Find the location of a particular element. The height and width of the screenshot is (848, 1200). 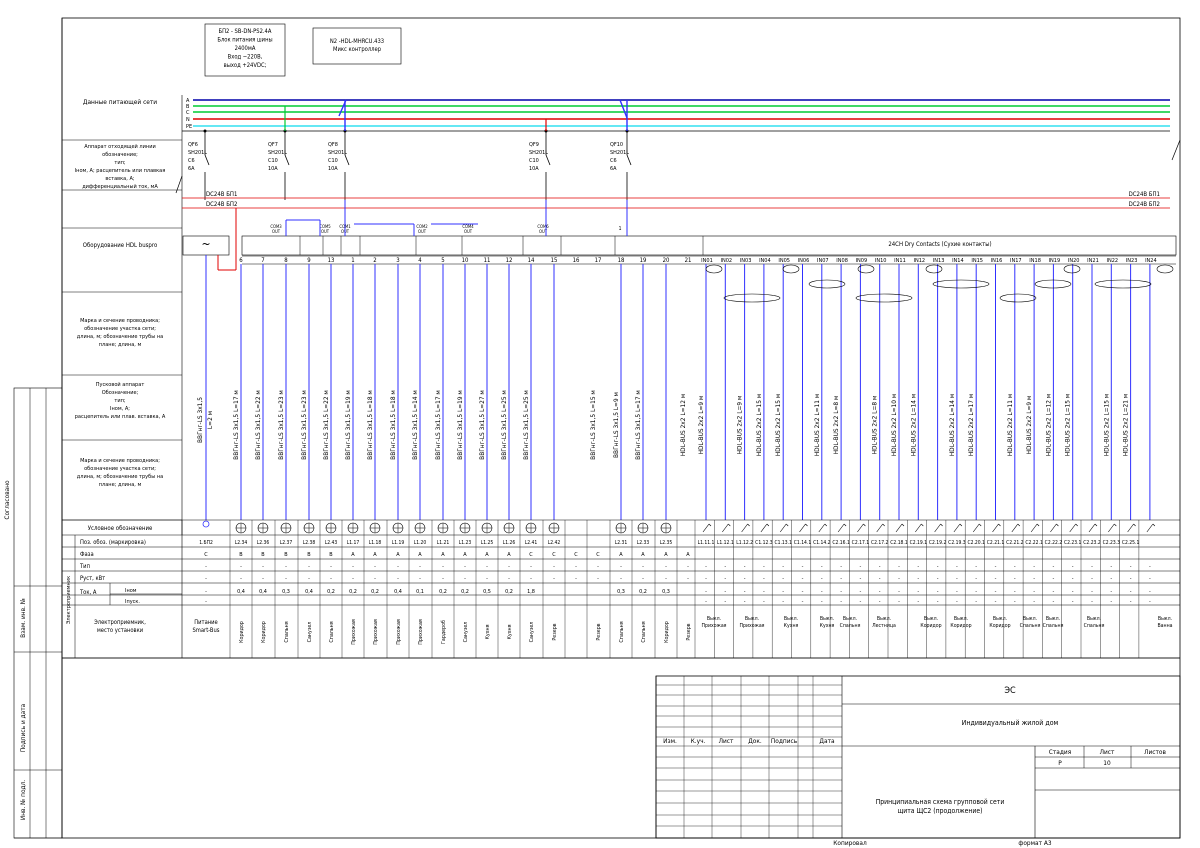

inom-value: 0,2 is located at coordinates (375, 592).